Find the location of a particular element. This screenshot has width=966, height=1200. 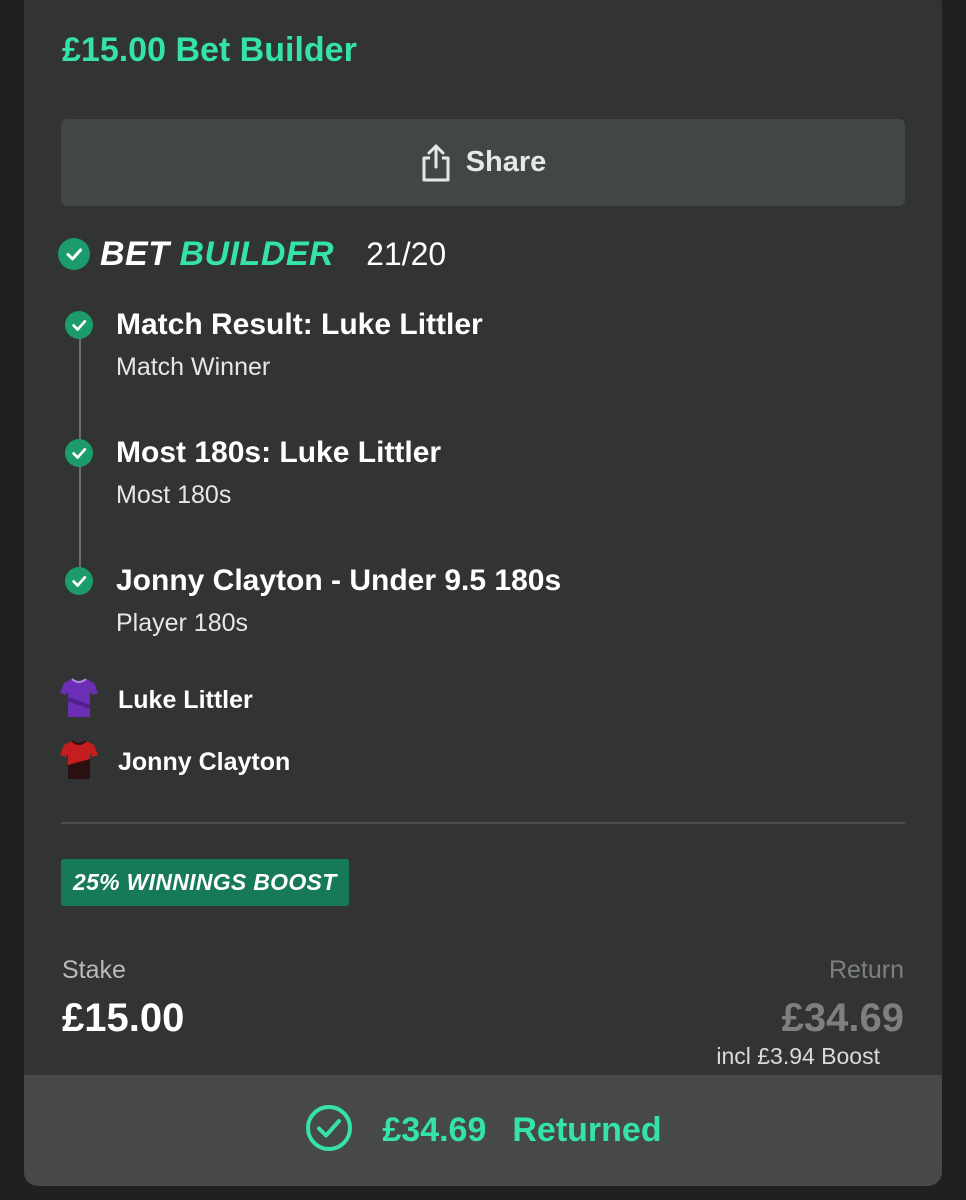

leg-market: Player 180s is located at coordinates (182, 623).